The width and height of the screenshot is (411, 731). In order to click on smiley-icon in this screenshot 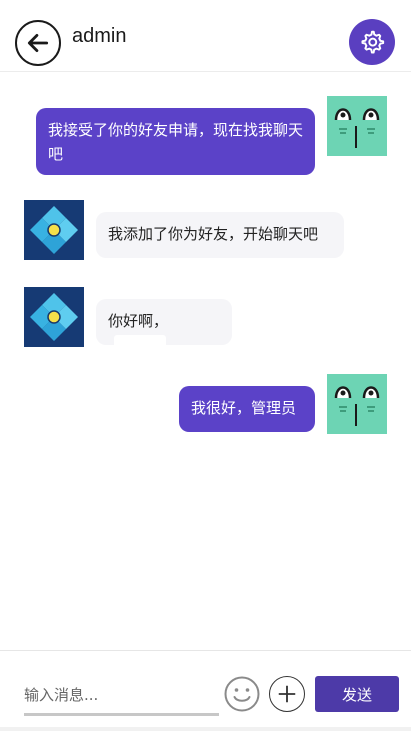, I will do `click(242, 694)`.